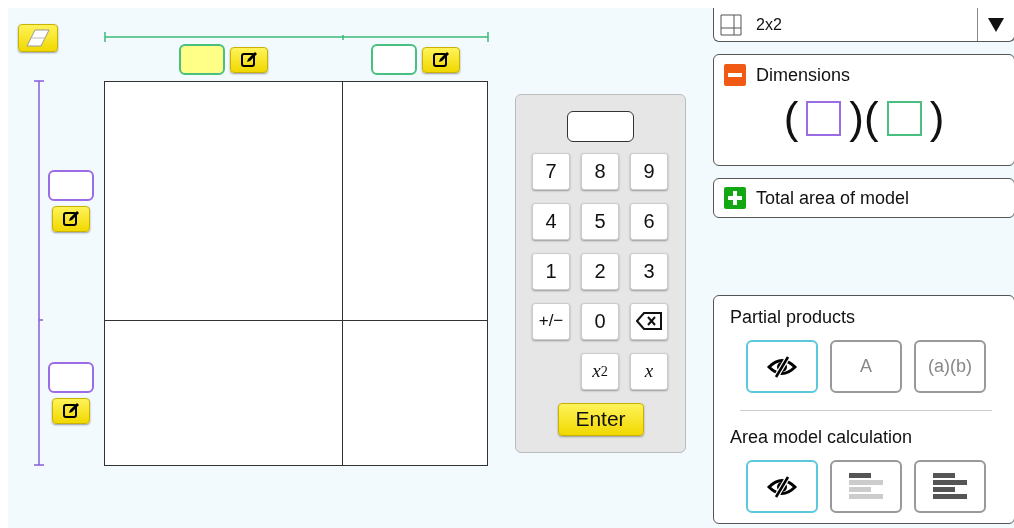 This screenshot has height=528, width=1014. I want to click on key-button: 3, so click(649, 271).